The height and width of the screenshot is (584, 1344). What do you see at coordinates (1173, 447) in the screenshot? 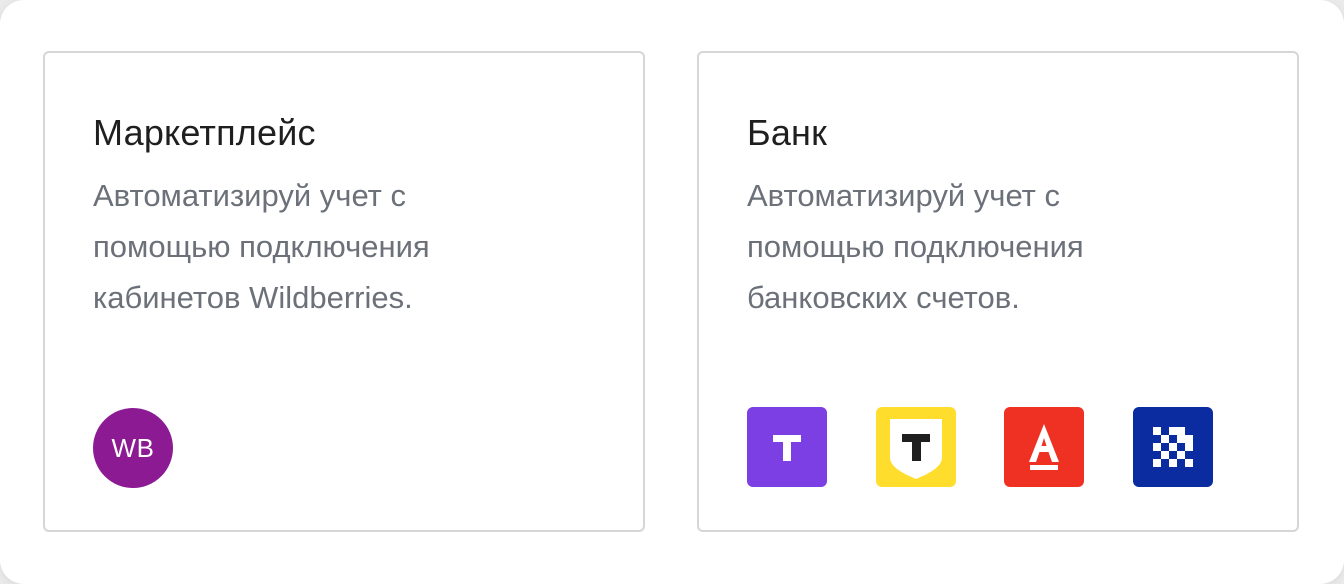
I see `pixel-bank-logo-icon` at bounding box center [1173, 447].